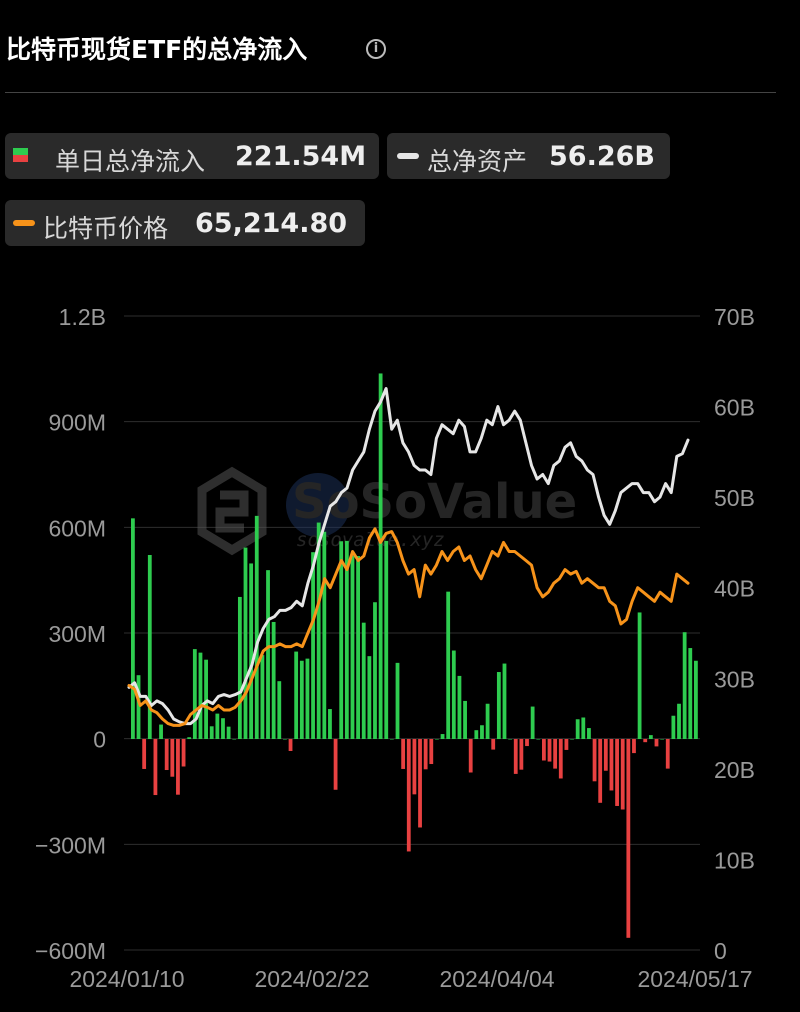 The width and height of the screenshot is (800, 1012). What do you see at coordinates (192, 156) in the screenshot?
I see `legend-flow: 单日总净流入 221.54M` at bounding box center [192, 156].